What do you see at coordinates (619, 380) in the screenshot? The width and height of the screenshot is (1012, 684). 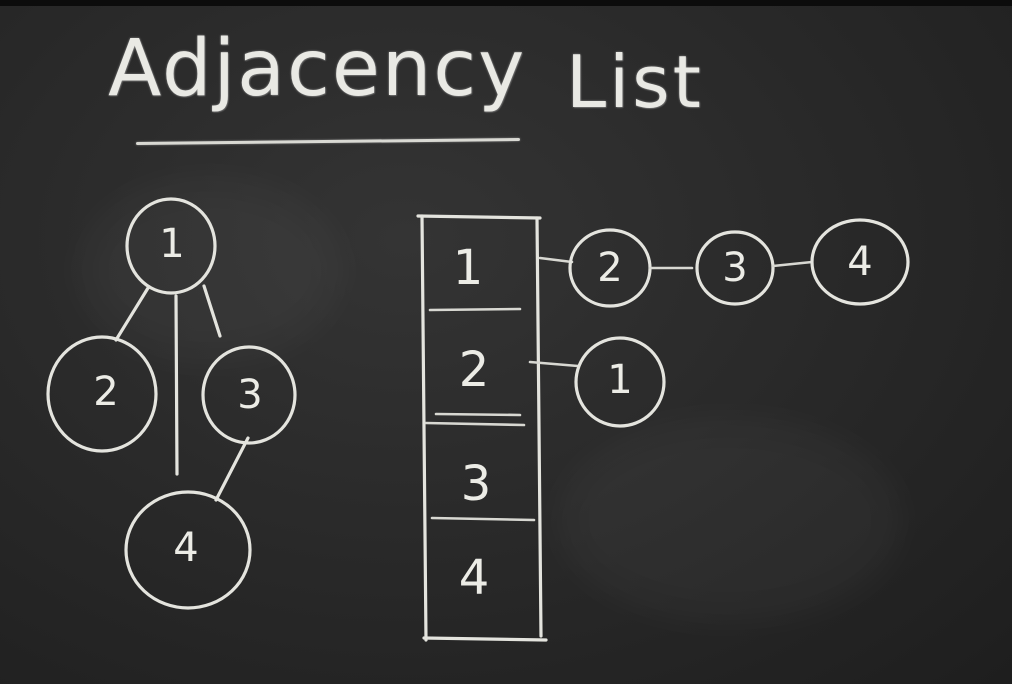 I see `list-slot-2-node-1: 1` at bounding box center [619, 380].